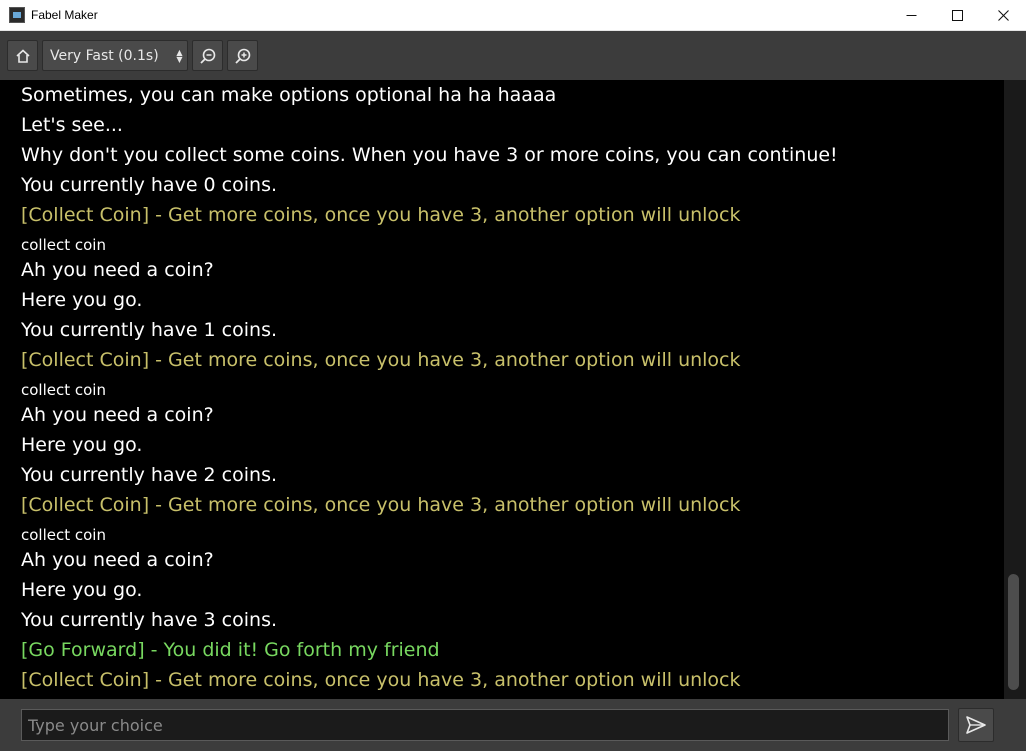 The height and width of the screenshot is (751, 1026). I want to click on zoom-in-icon, so click(242, 56).